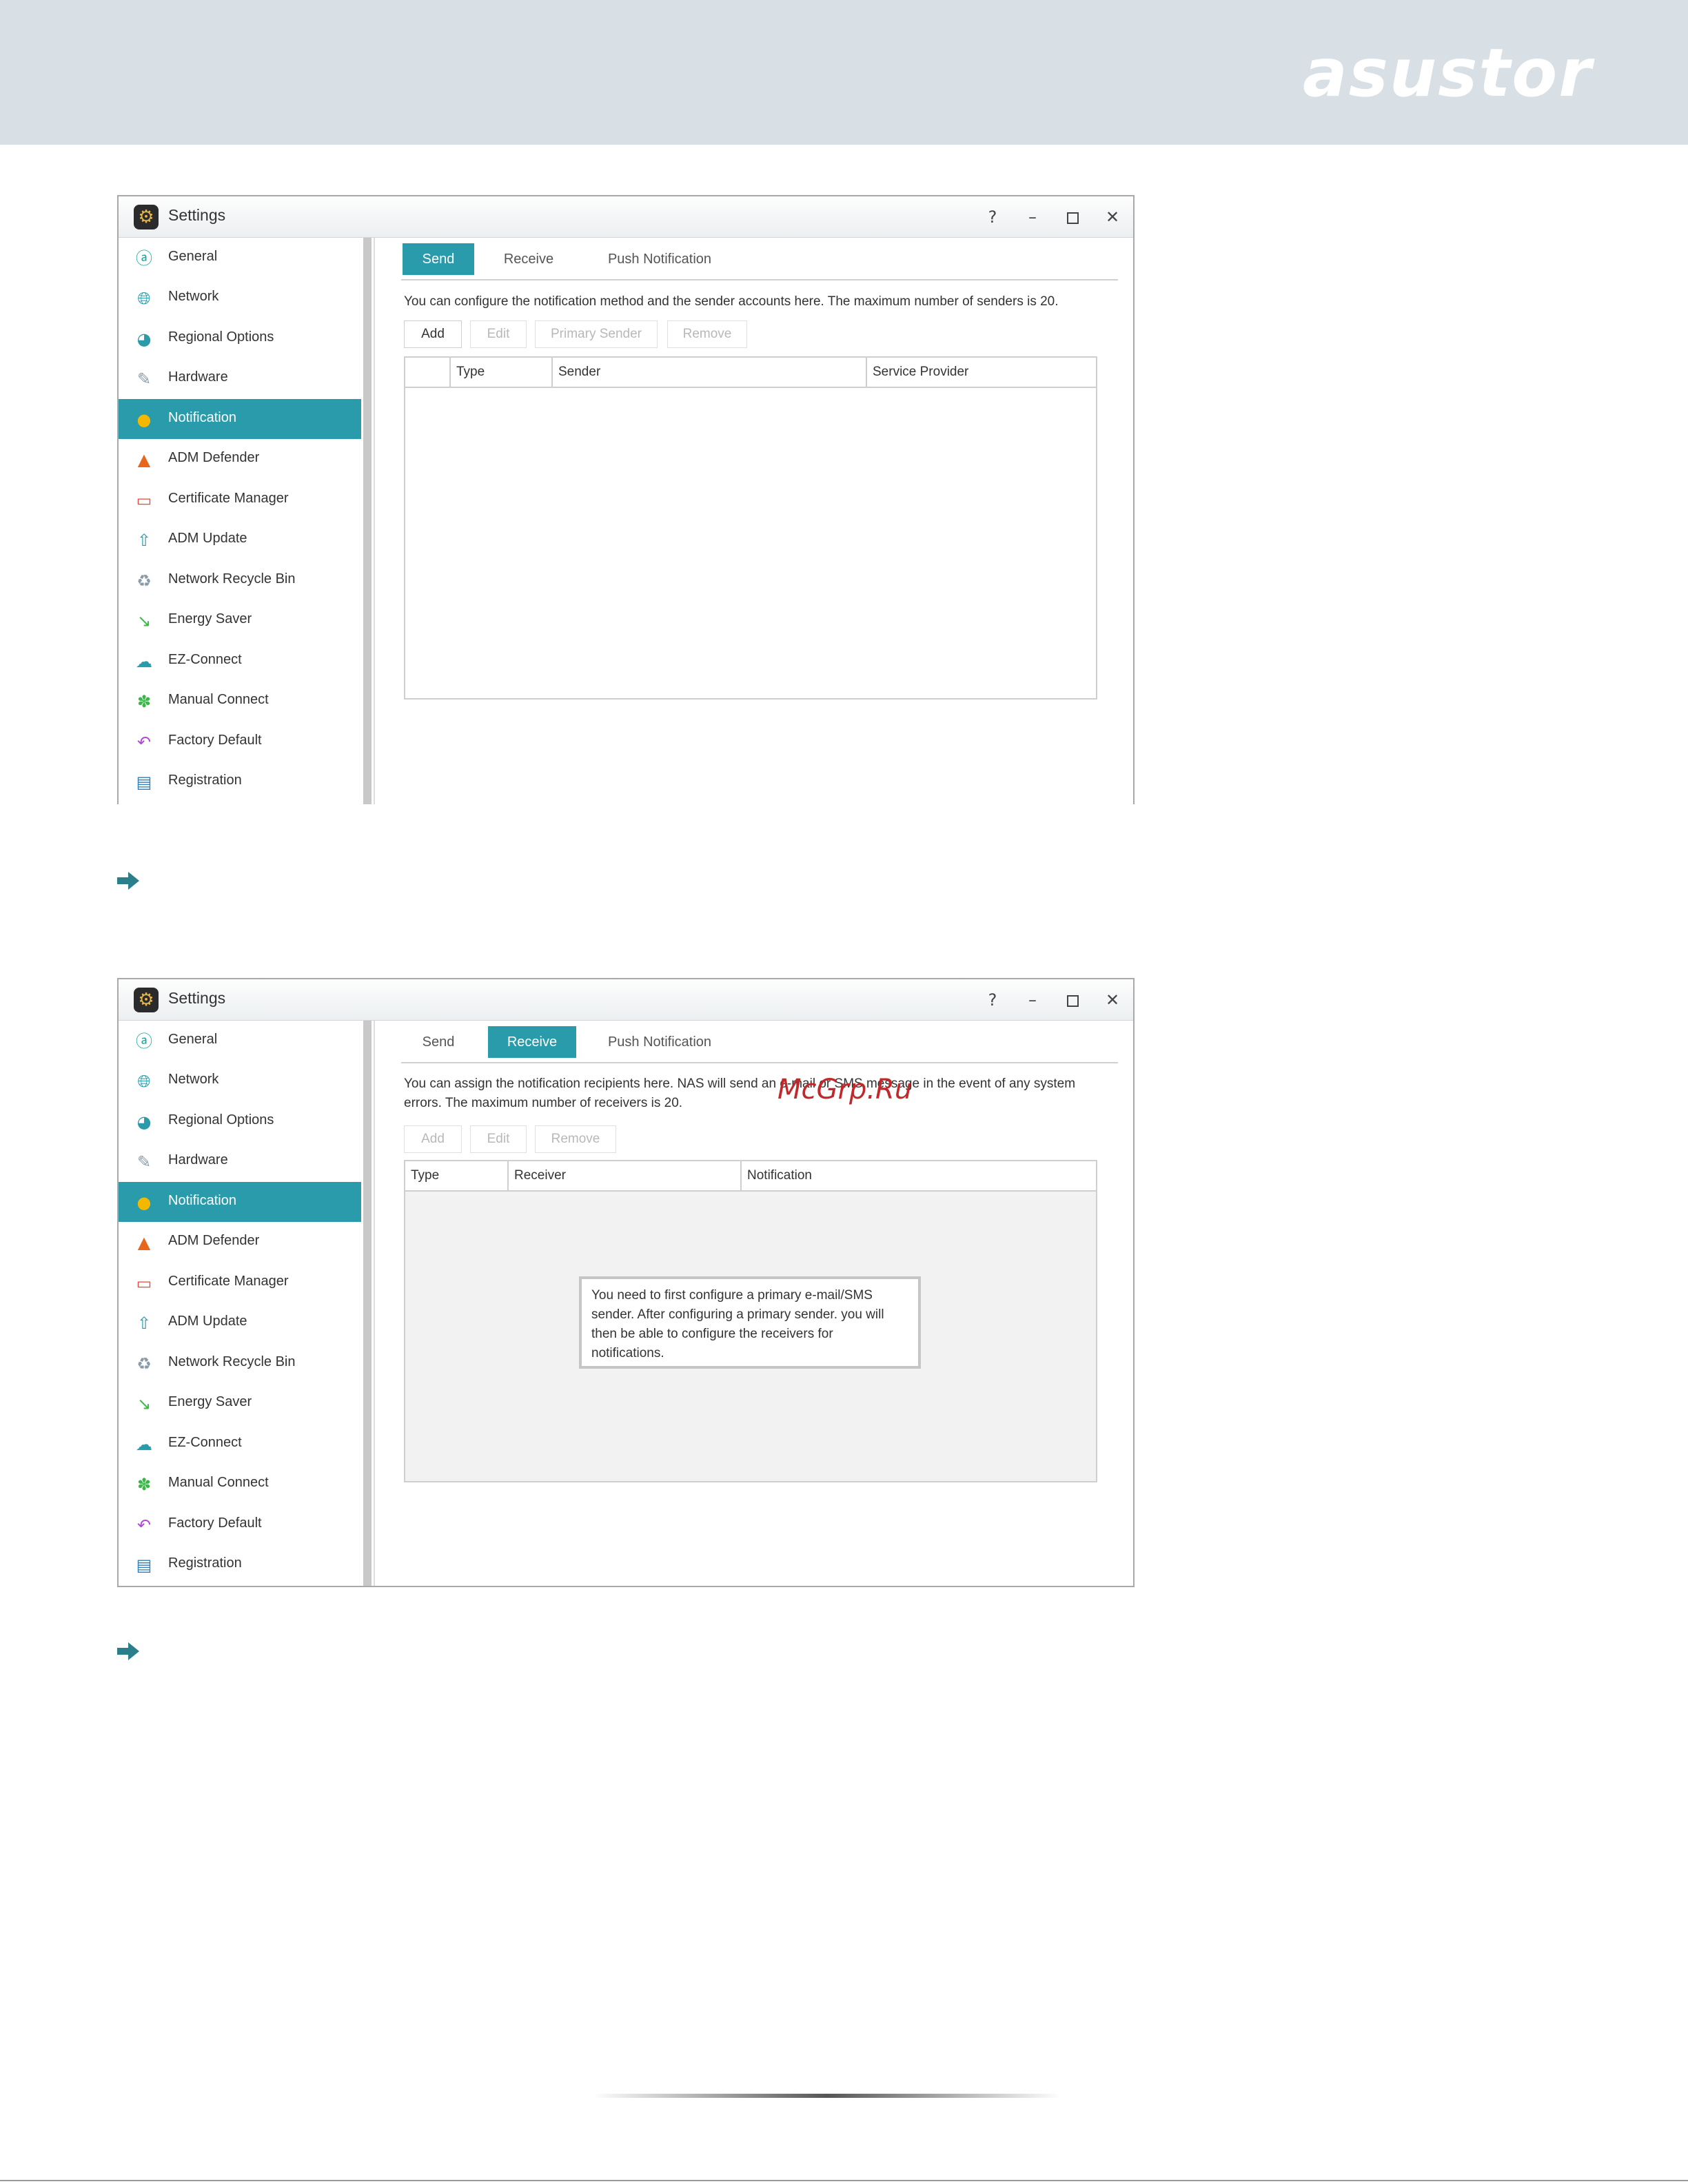 The image size is (1688, 2184). What do you see at coordinates (144, 258) in the screenshot?
I see `general-icon: ⓐ` at bounding box center [144, 258].